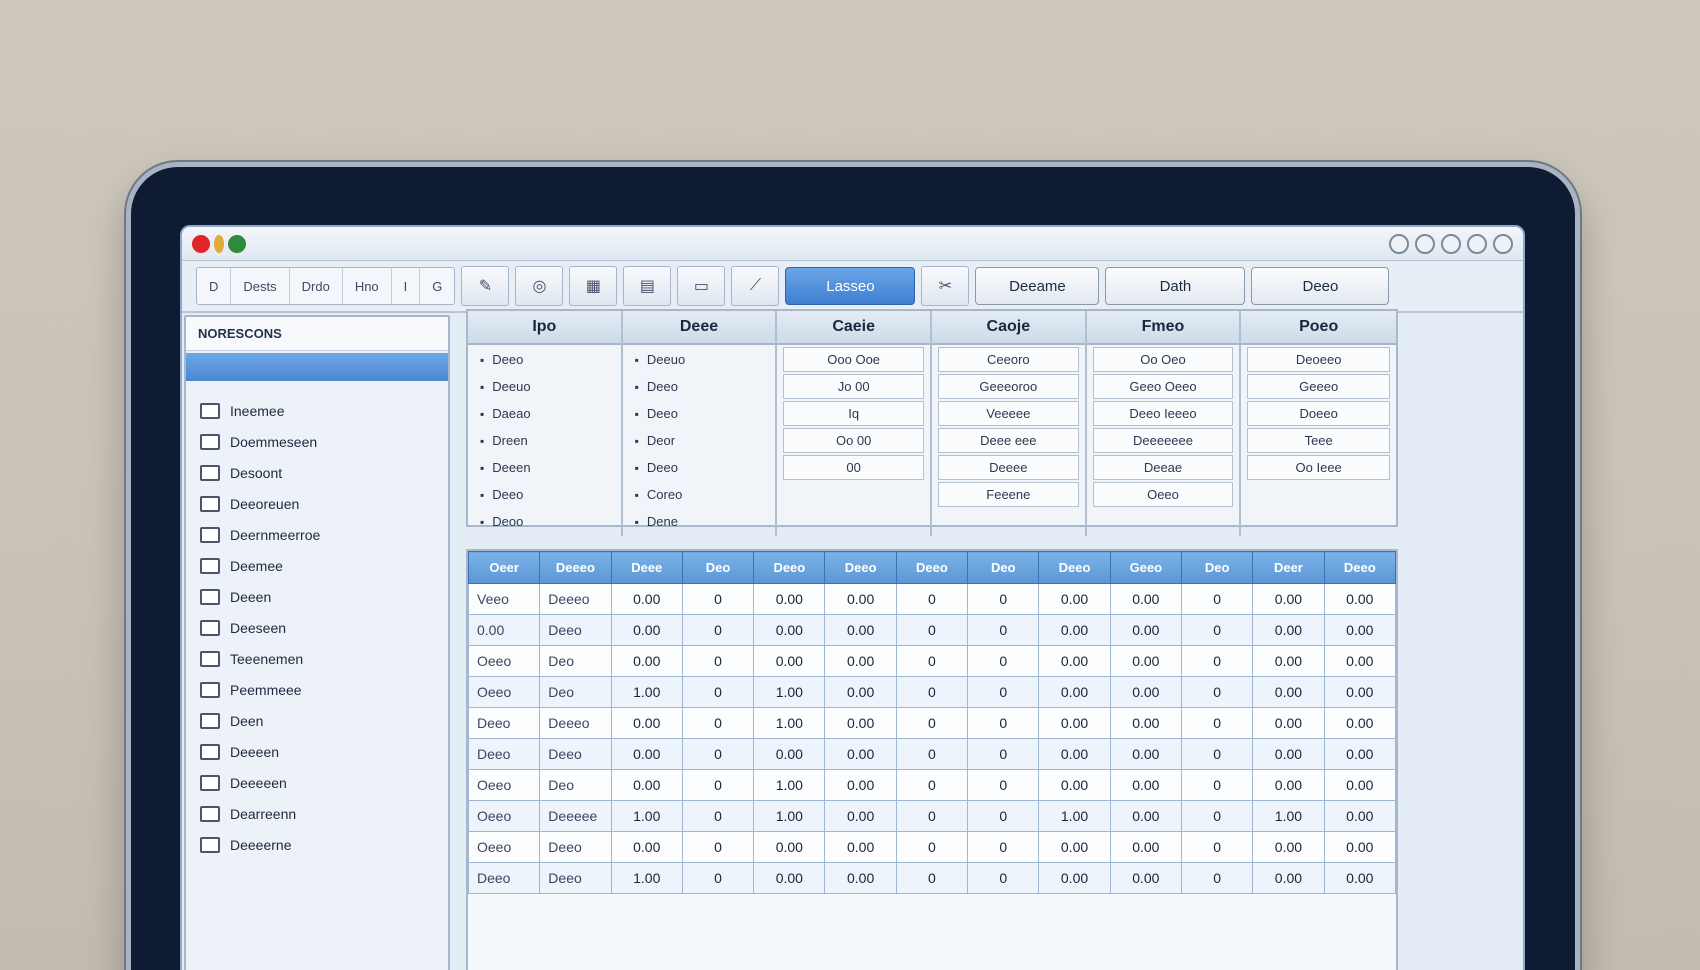 This screenshot has width=1700, height=970. What do you see at coordinates (1008, 359) in the screenshot?
I see `property-value: Ceeoro` at bounding box center [1008, 359].